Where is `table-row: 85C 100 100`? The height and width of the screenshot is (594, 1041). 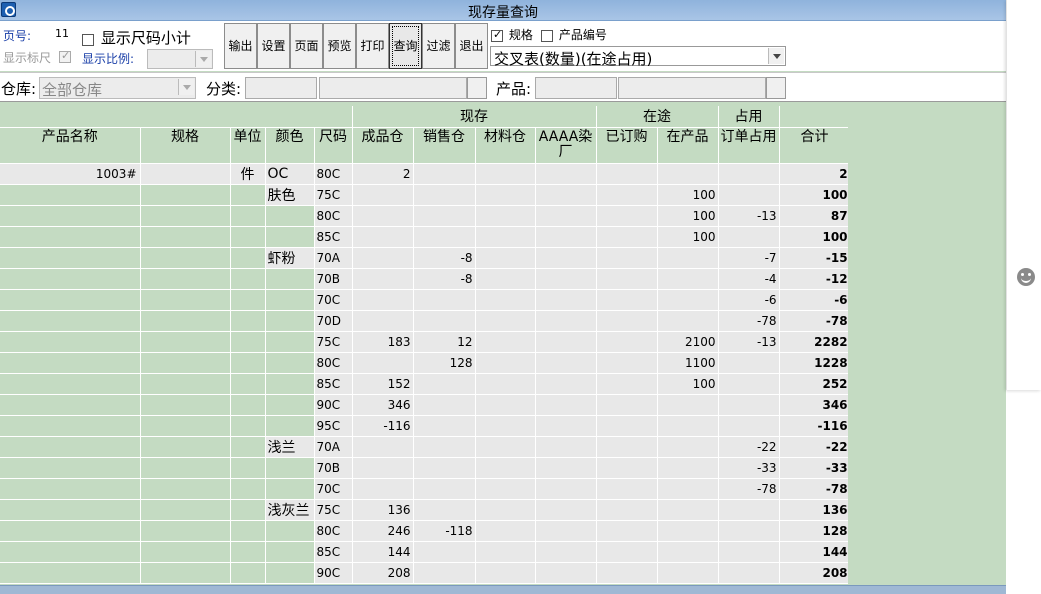
table-row: 85C 100 100 is located at coordinates (424, 237).